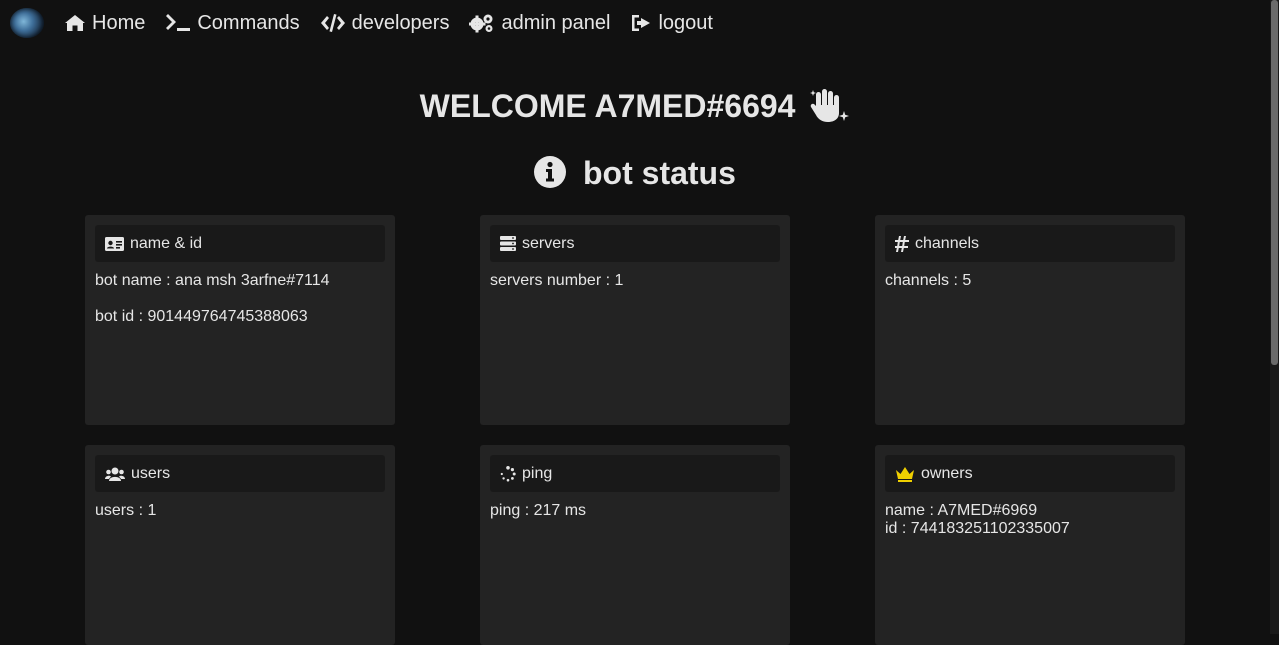 The width and height of the screenshot is (1279, 645). Describe the element at coordinates (977, 528) in the screenshot. I see `owner-id-text: id : 744183251102335007` at that location.